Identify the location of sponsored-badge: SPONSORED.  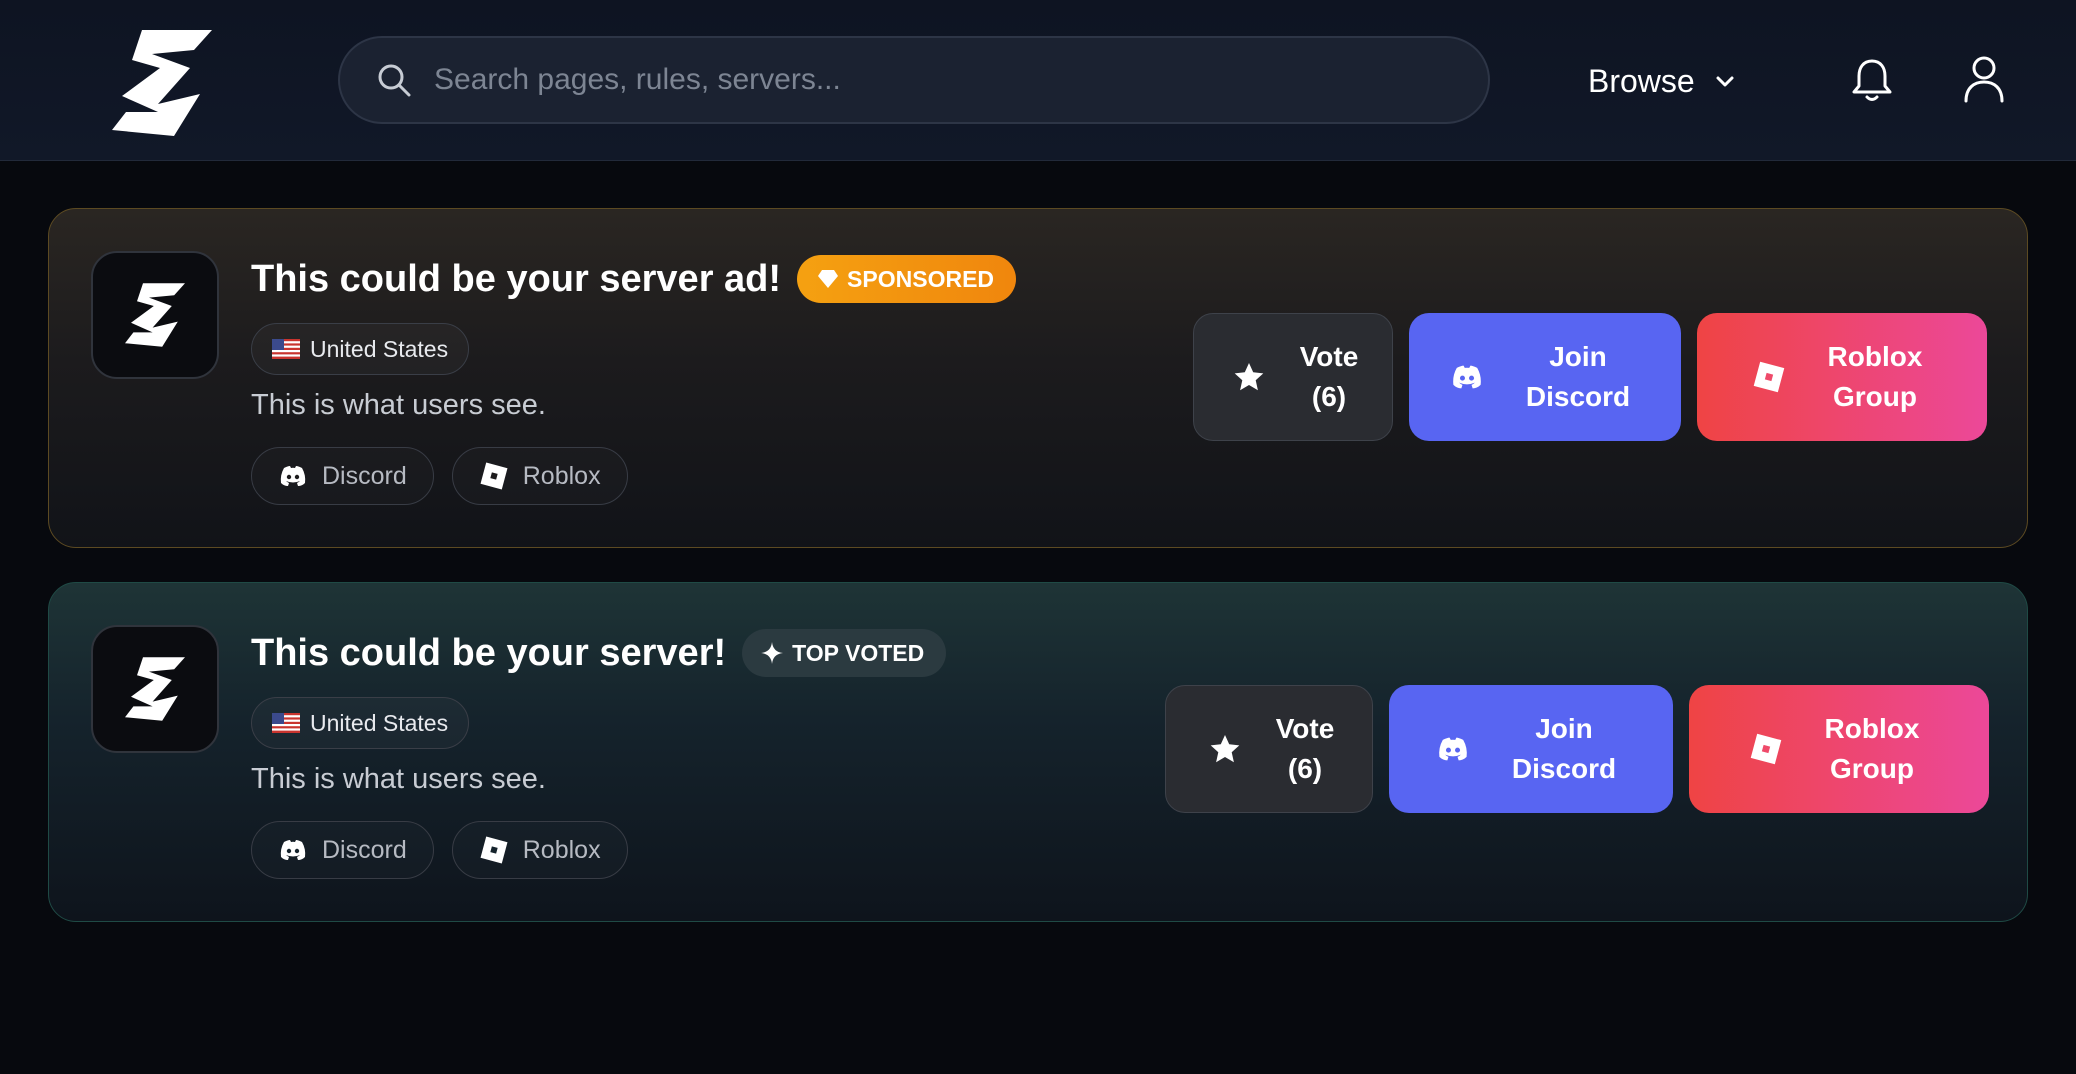
(907, 279).